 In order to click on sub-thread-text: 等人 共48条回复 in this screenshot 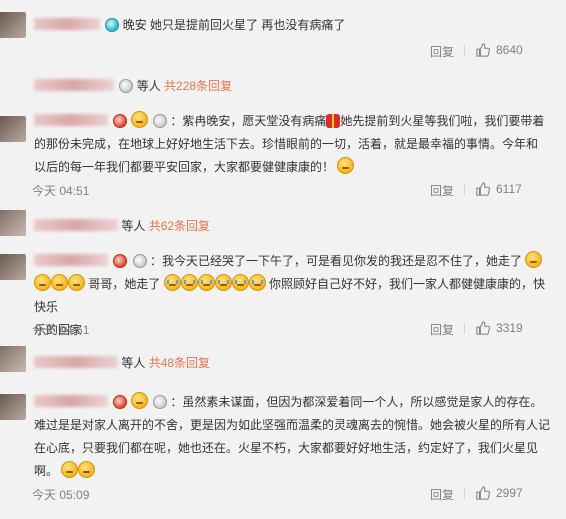, I will do `click(122, 362)`.